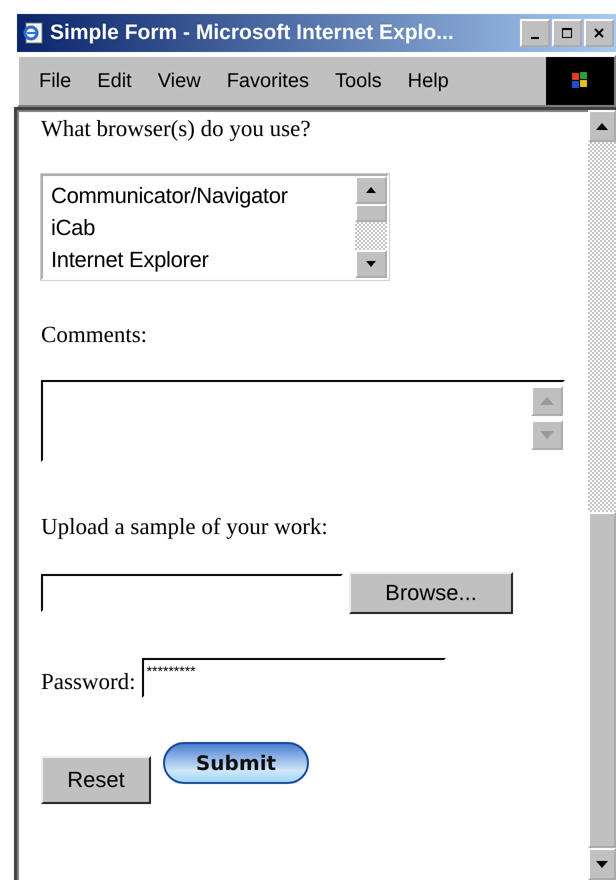 This screenshot has height=880, width=616. I want to click on close-button, so click(599, 33).